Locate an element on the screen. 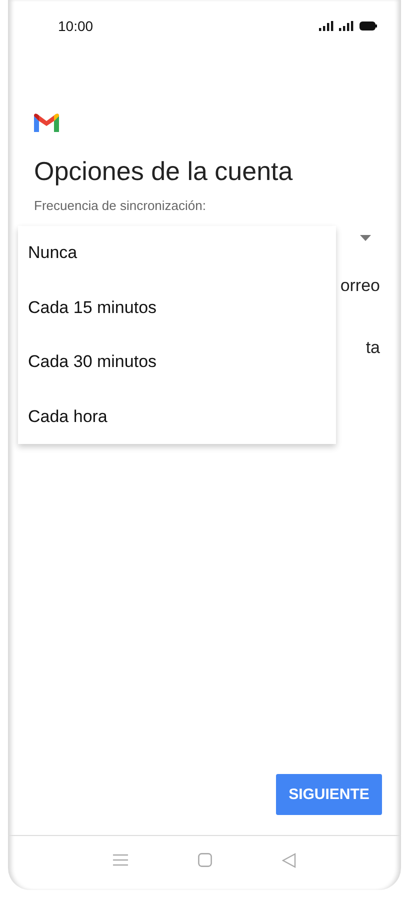  next-button: SIGUIENTE is located at coordinates (329, 794).